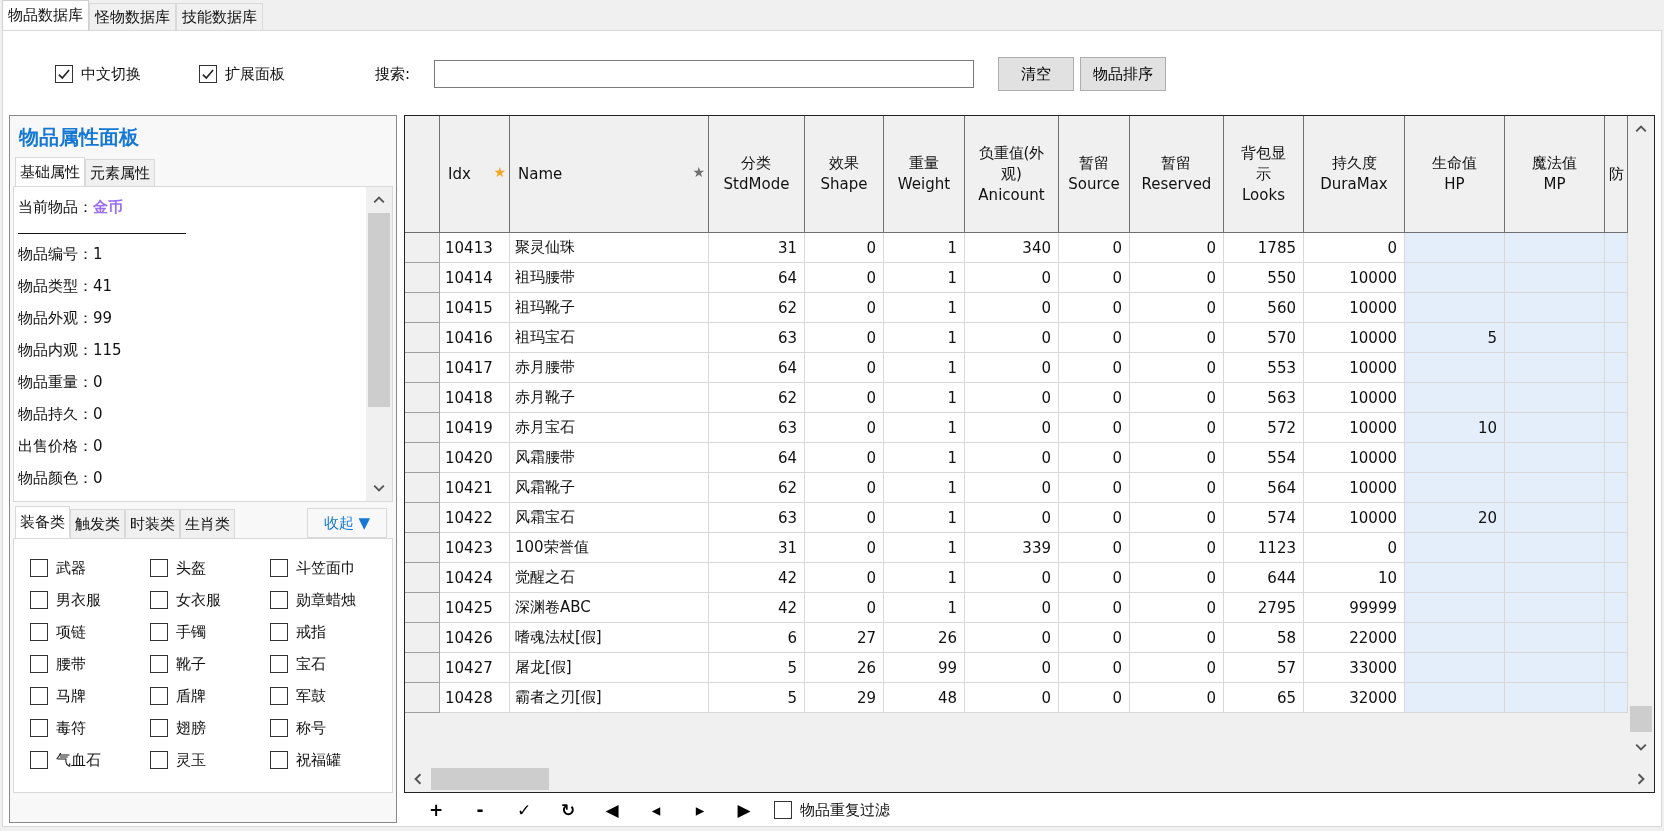  I want to click on toolbar-button: +, so click(436, 810).